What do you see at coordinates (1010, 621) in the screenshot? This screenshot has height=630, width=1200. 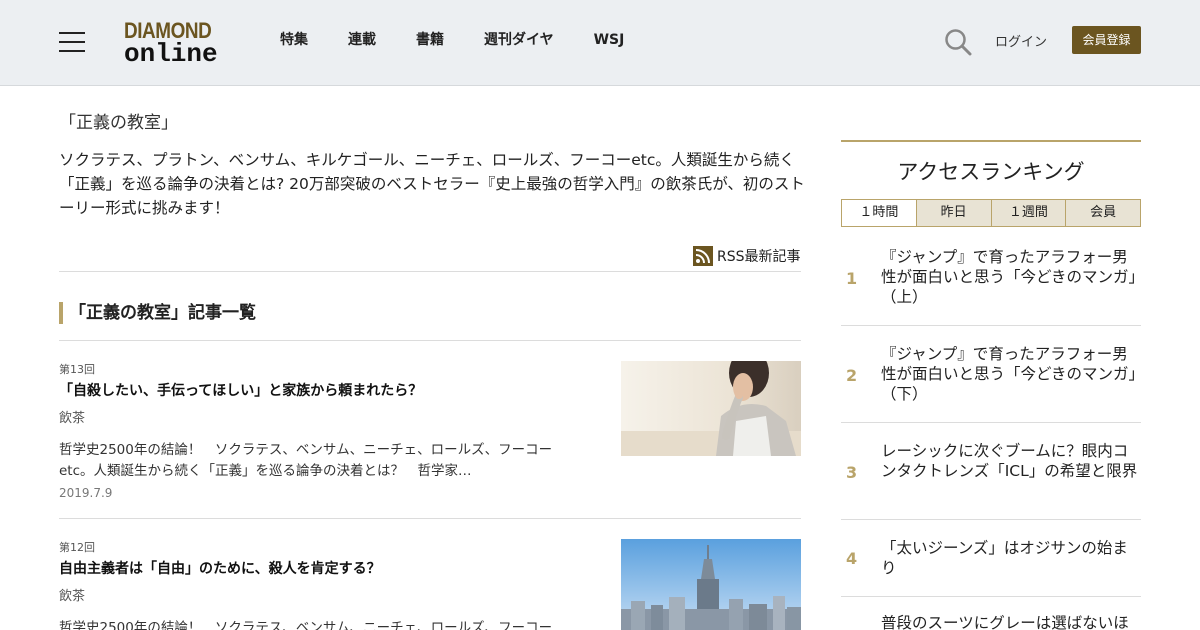 I see `rank-title: 普段のスーツにグレーは選ばないほうがいい` at bounding box center [1010, 621].